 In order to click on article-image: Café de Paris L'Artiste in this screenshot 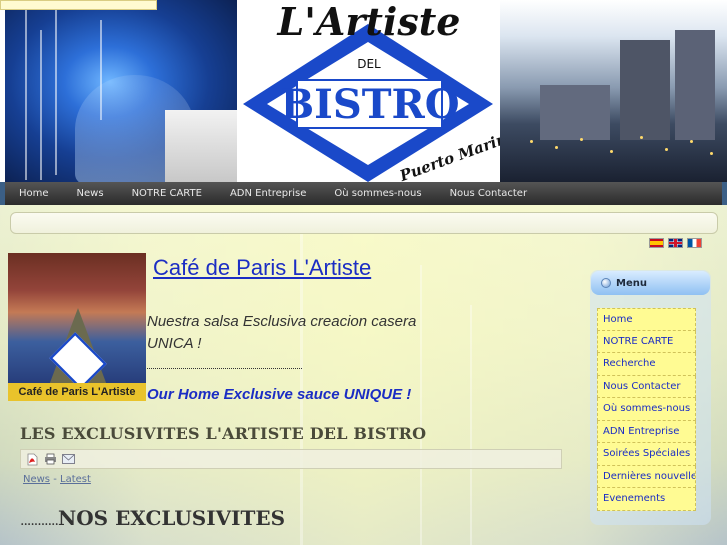, I will do `click(77, 327)`.